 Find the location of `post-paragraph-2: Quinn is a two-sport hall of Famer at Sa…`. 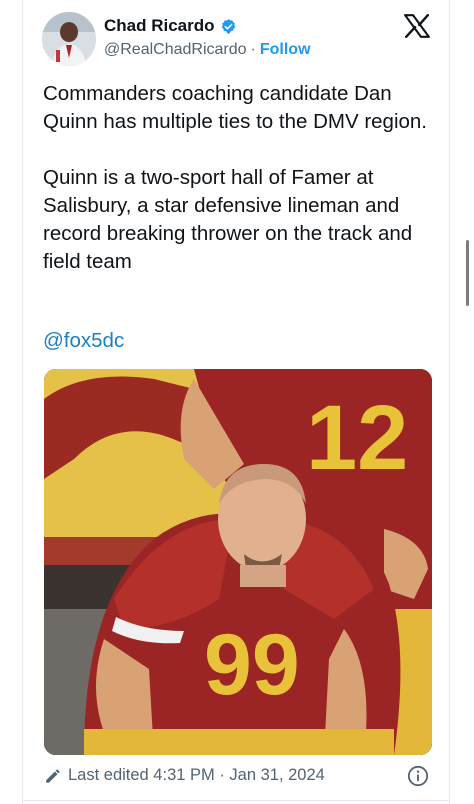

post-paragraph-2: Quinn is a two-sport hall of Famer at Sa… is located at coordinates (228, 219).